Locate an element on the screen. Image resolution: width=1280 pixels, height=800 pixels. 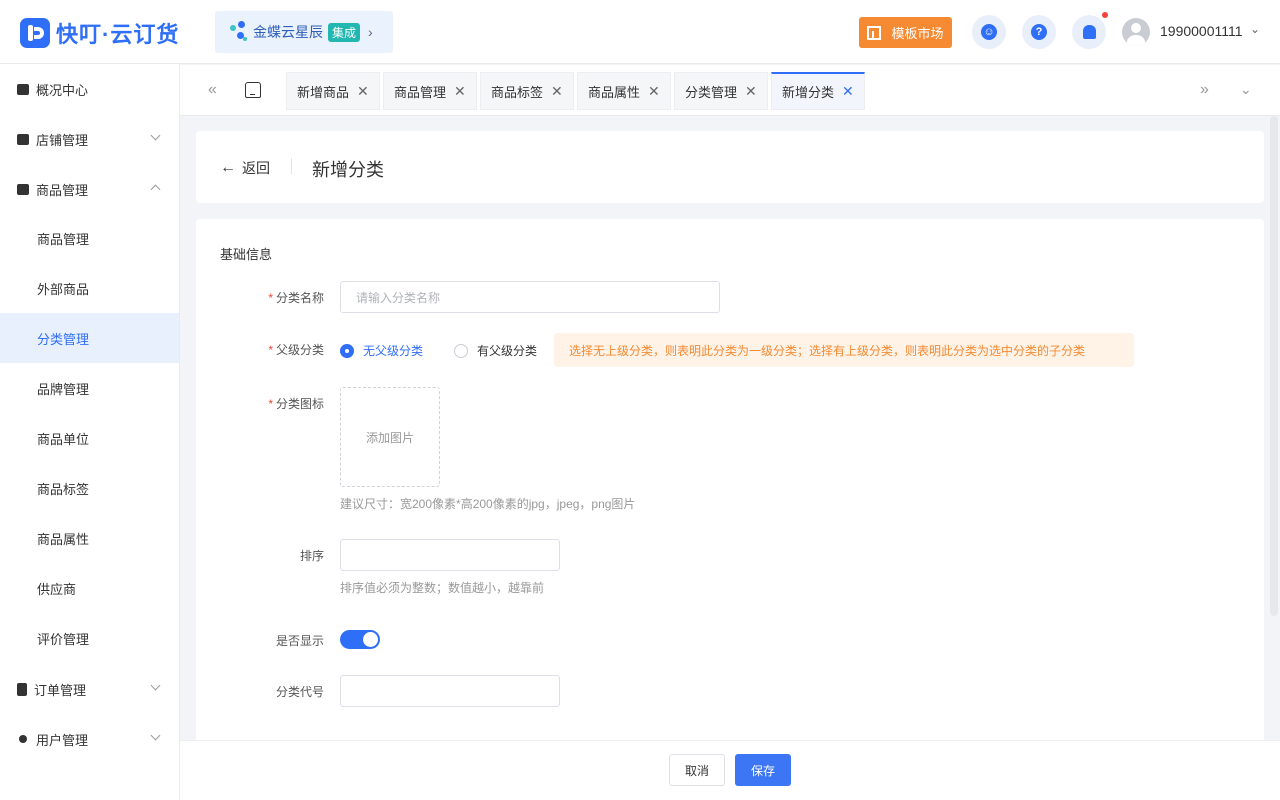
radio-no-parent: 无父级分类 is located at coordinates (381, 350).